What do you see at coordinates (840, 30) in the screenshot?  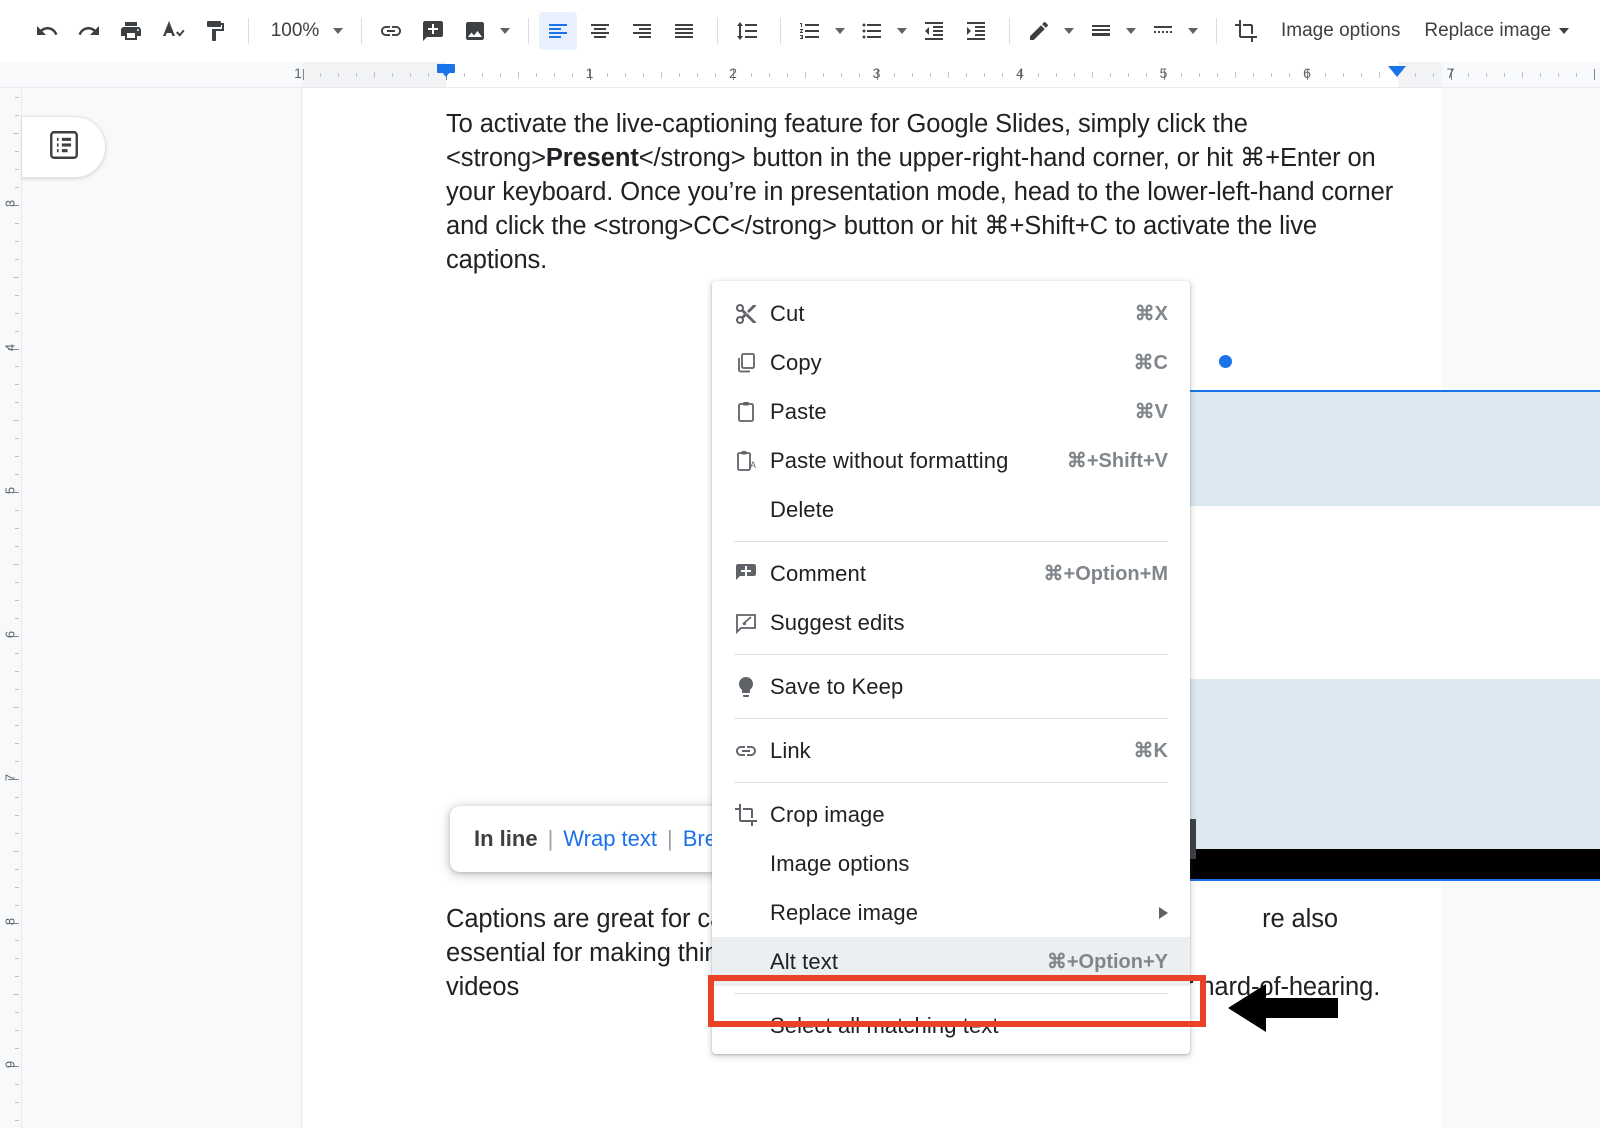 I see `numbered-list-chevron-down-icon` at bounding box center [840, 30].